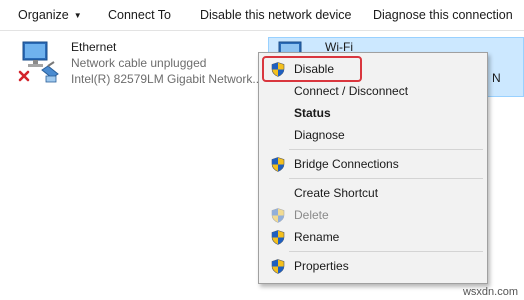 This screenshot has height=300, width=524. I want to click on wifi-device-partial: N, so click(496, 78).